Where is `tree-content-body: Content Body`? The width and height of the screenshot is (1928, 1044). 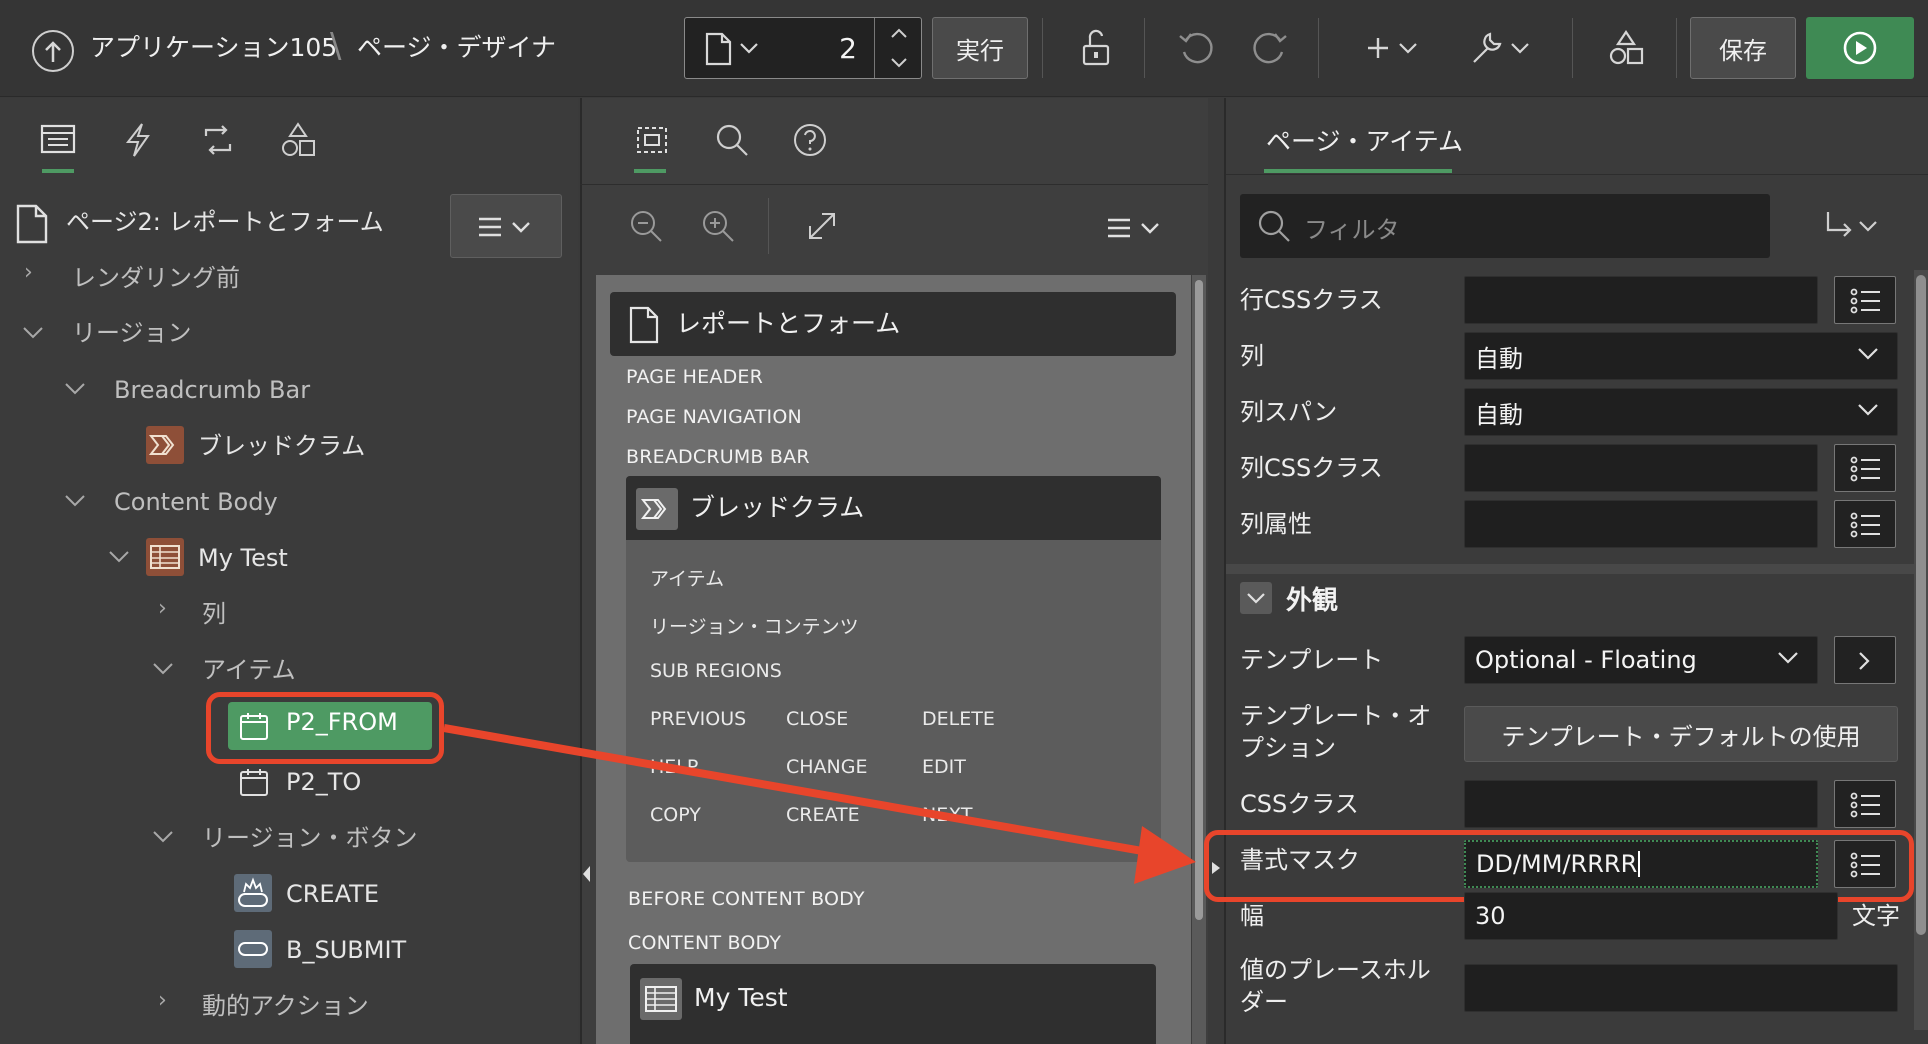 tree-content-body: Content Body is located at coordinates (196, 502).